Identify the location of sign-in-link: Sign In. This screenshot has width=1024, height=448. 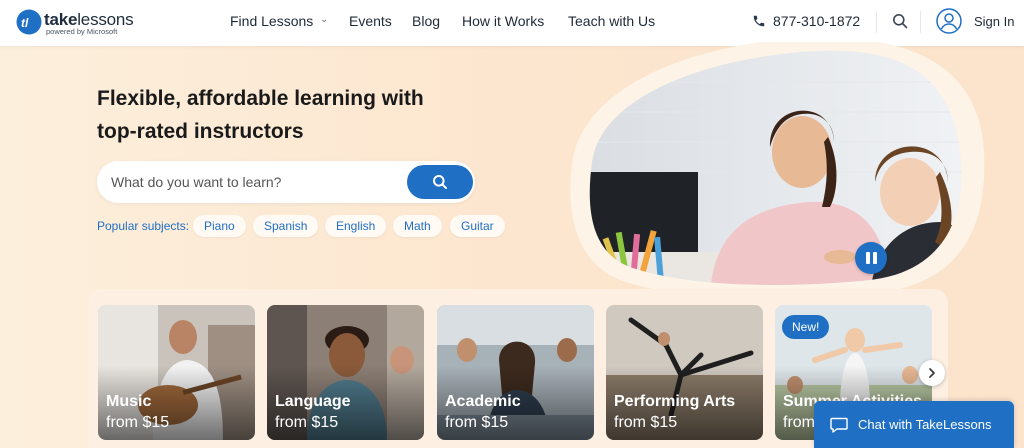
(994, 21).